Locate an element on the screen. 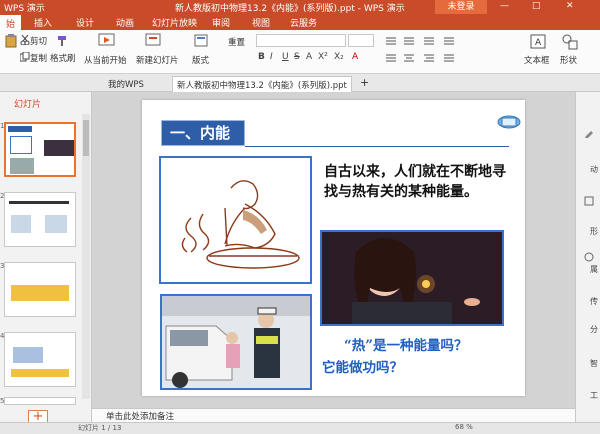 The image size is (600, 434). property-panel-label: 属 is located at coordinates (594, 269).